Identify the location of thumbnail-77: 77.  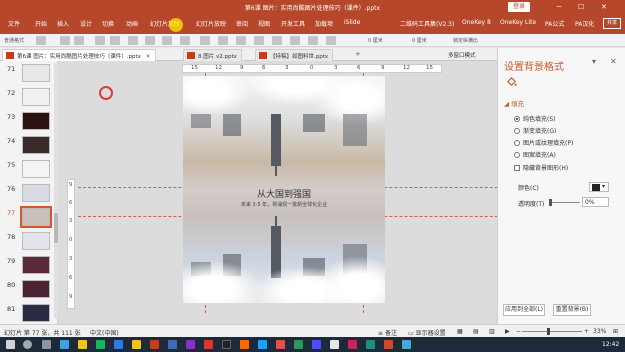
(29, 218).